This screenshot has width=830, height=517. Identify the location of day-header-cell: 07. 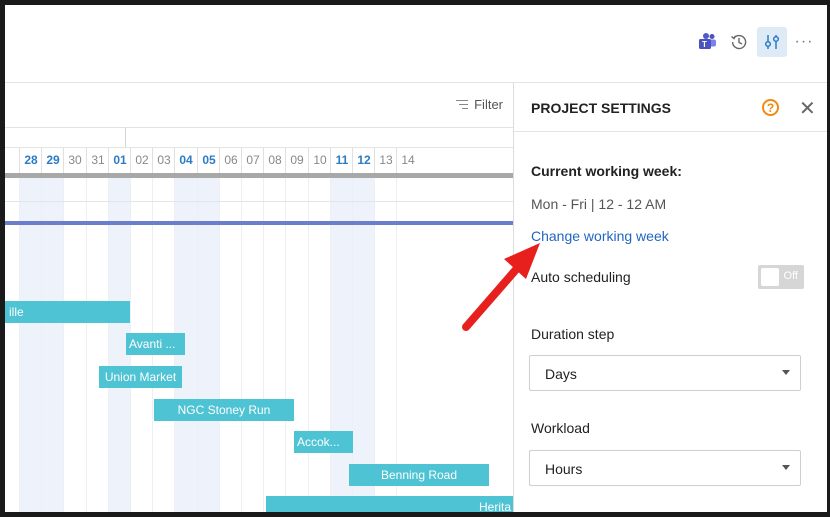
(252, 160).